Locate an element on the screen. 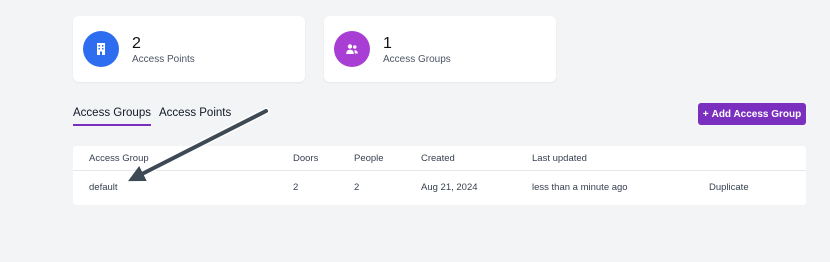 The width and height of the screenshot is (830, 262). tab-access-points: Access Points is located at coordinates (195, 115).